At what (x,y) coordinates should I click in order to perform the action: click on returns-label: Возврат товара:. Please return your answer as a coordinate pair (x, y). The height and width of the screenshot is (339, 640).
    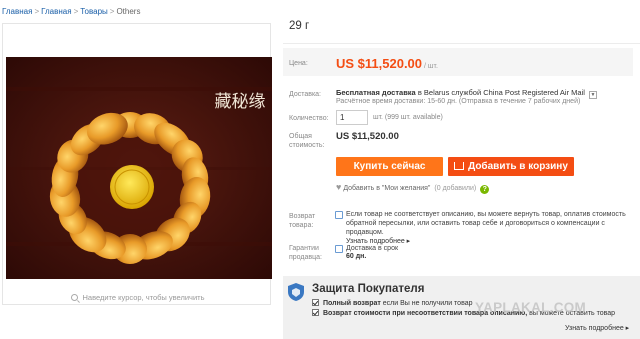
    Looking at the image, I should click on (302, 221).